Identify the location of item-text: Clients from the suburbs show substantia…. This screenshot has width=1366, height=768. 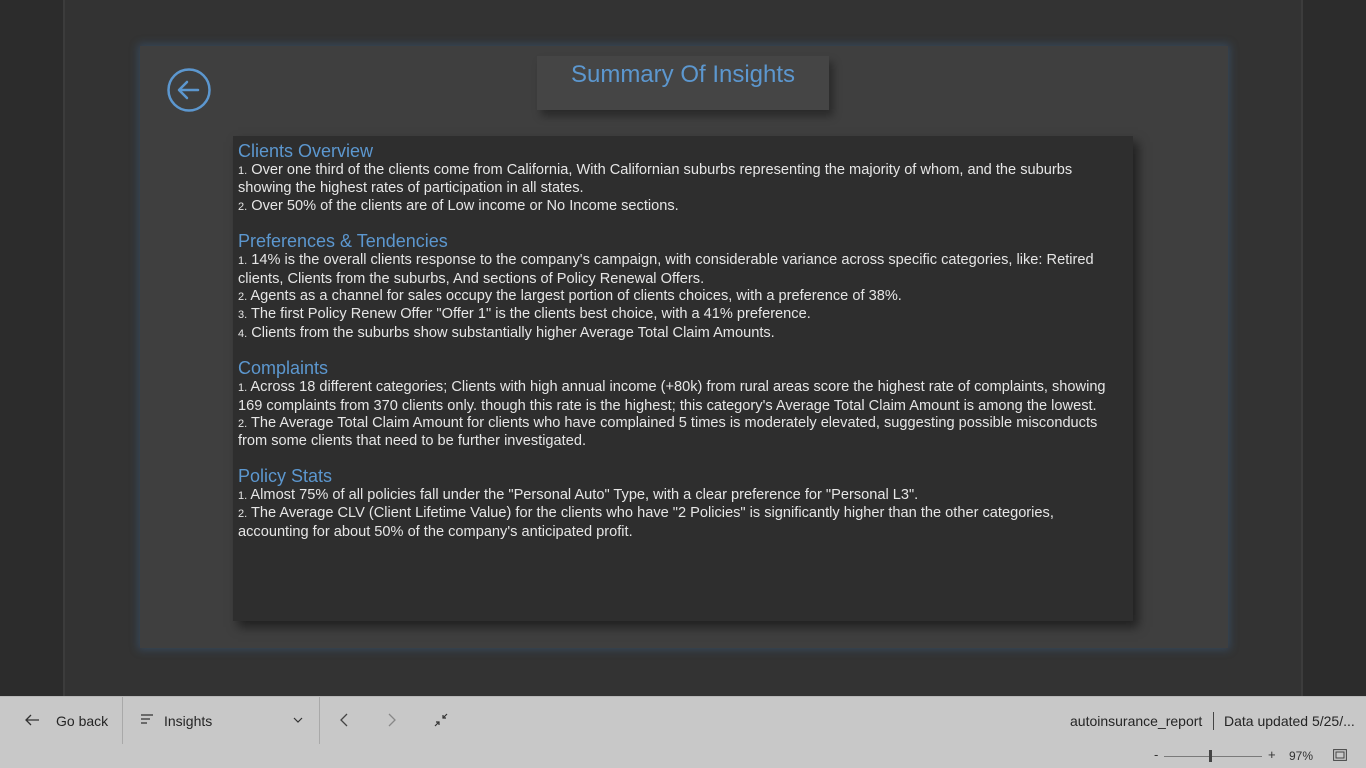
(511, 332).